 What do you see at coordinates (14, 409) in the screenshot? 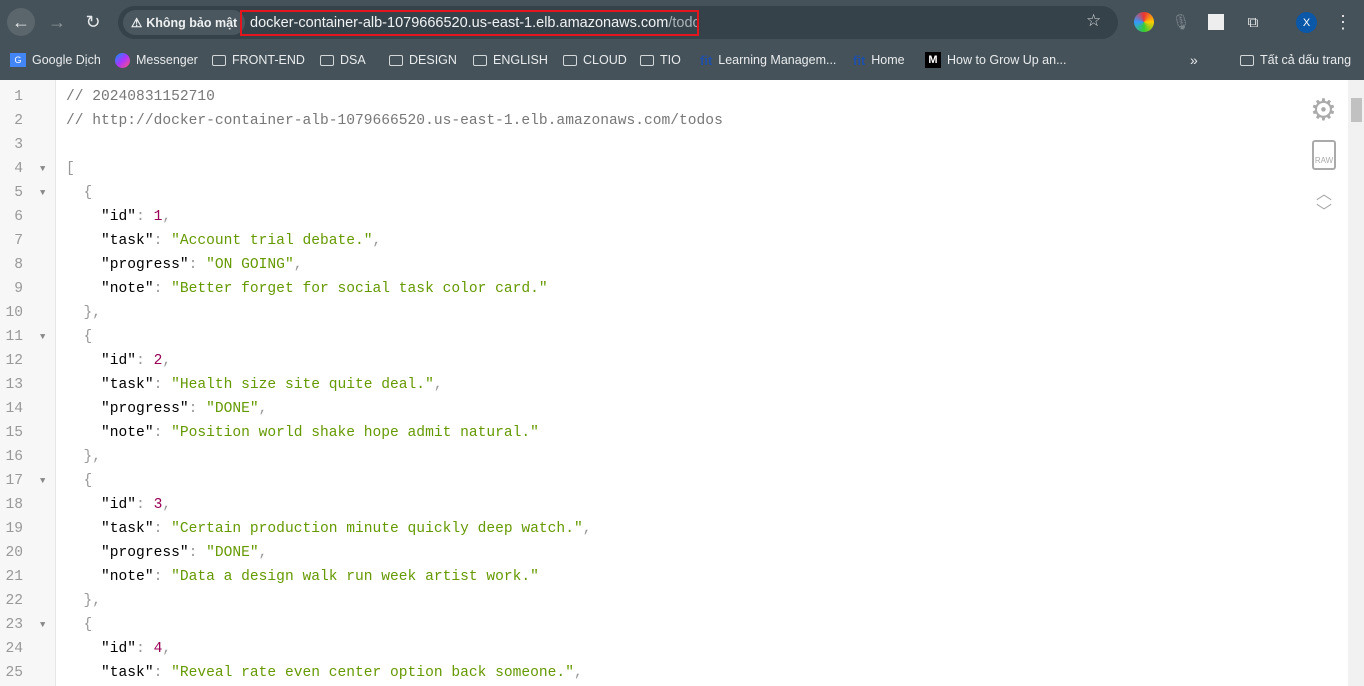
I see `line-number: 14` at bounding box center [14, 409].